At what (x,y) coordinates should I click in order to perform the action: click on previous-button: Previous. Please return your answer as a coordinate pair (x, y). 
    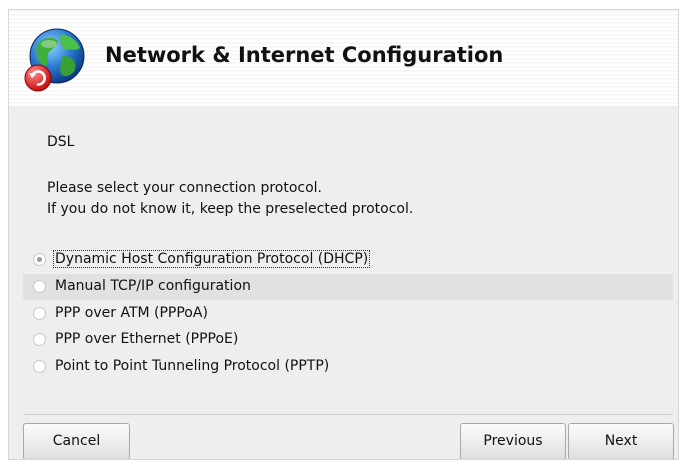
    Looking at the image, I should click on (513, 441).